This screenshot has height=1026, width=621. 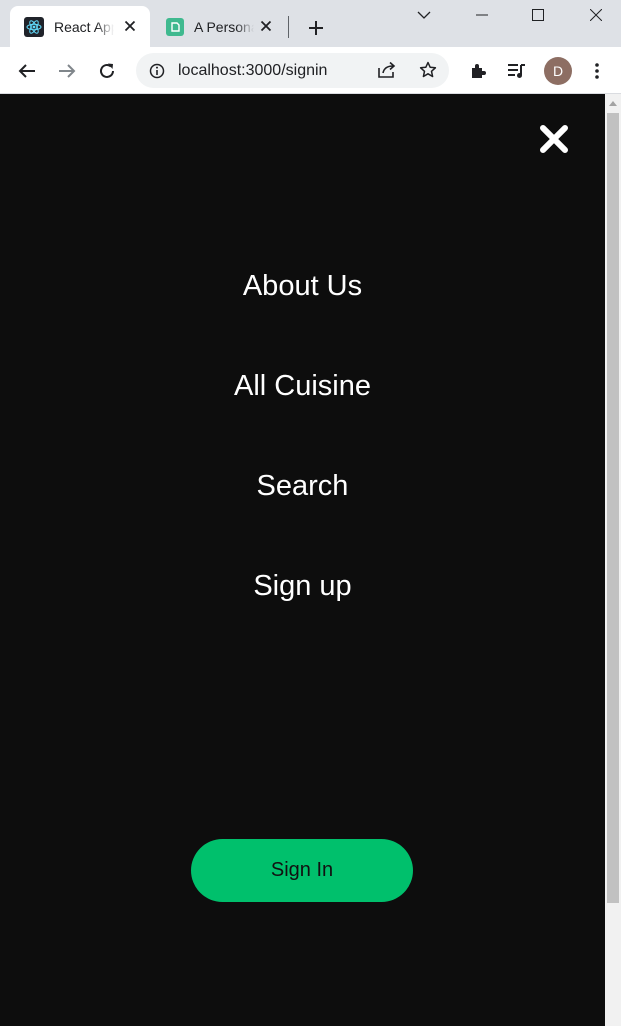 I want to click on reload-icon, so click(x=107, y=71).